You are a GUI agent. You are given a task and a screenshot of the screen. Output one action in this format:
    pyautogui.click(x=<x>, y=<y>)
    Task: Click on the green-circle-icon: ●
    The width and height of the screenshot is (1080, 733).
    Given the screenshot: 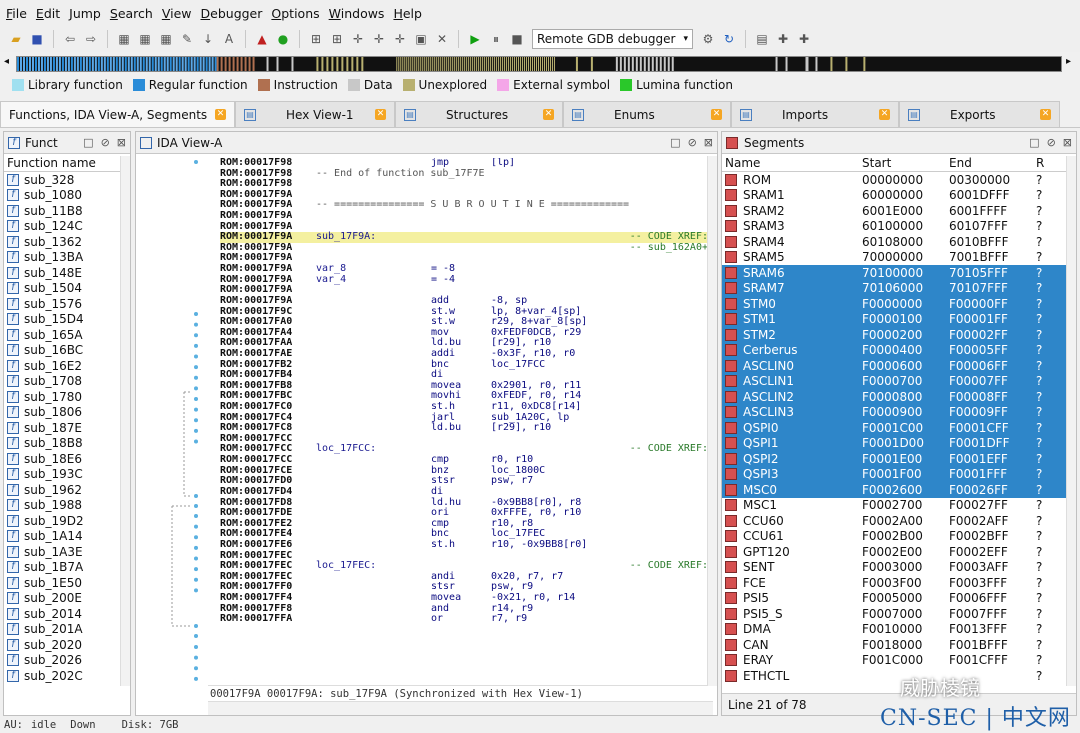 What is the action you would take?
    pyautogui.click(x=283, y=39)
    